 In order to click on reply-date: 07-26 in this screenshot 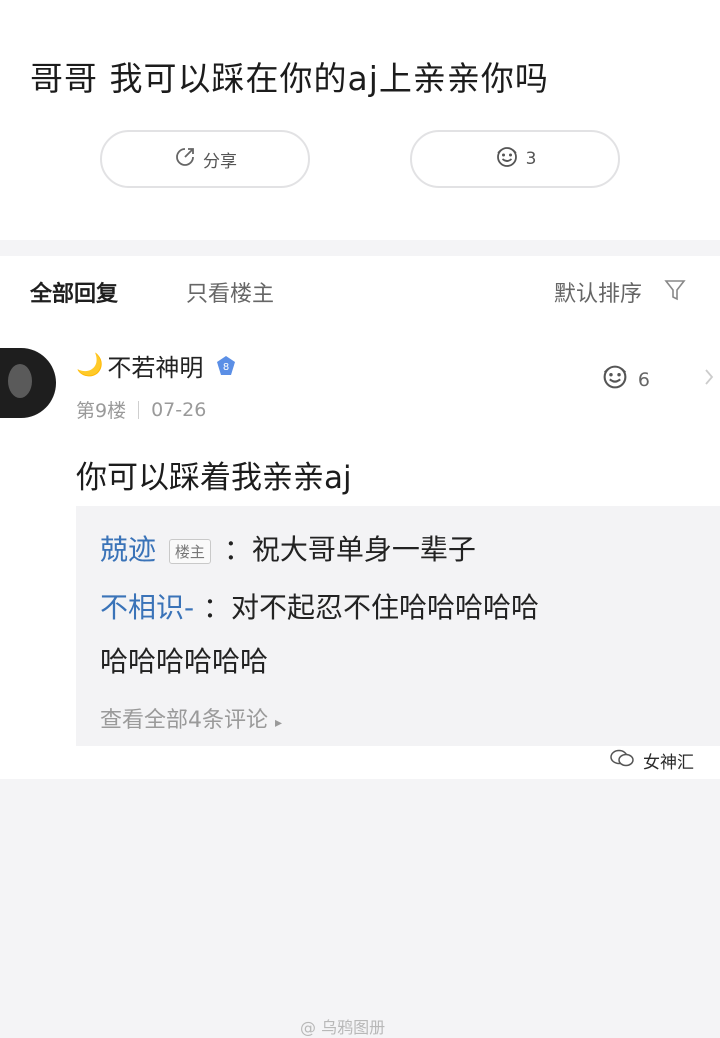, I will do `click(179, 409)`.